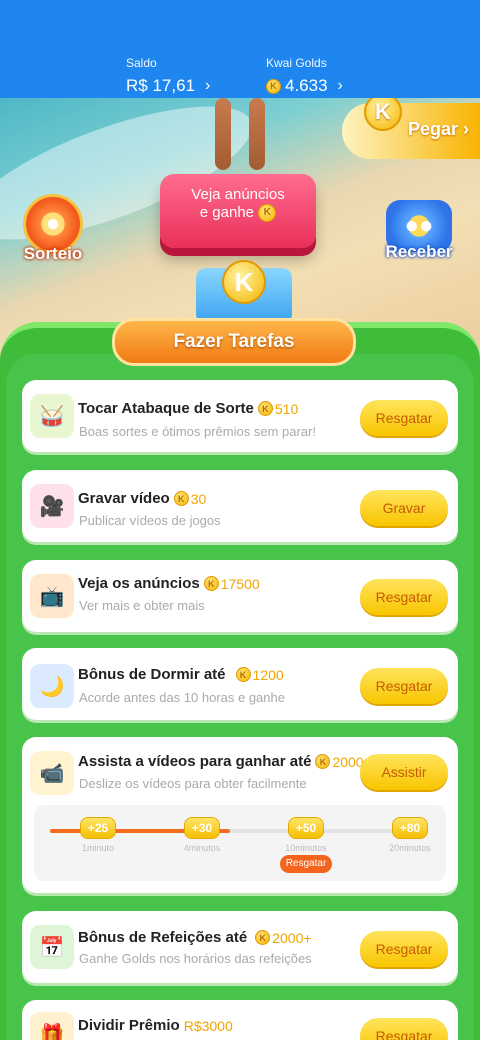 This screenshot has height=1040, width=480. I want to click on section-title-banner: Fazer Tarefas, so click(234, 342).